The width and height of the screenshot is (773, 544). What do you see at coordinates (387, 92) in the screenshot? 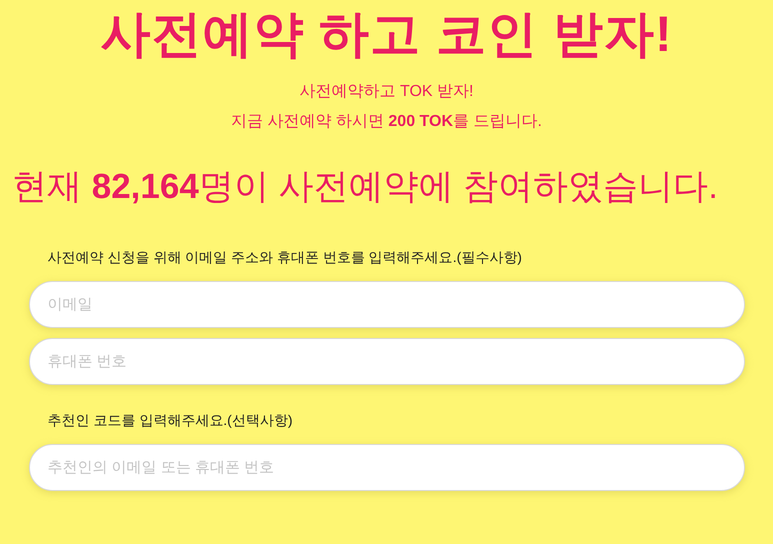
I see `intro-text: 사전예약하고 TOK 받자!` at bounding box center [387, 92].